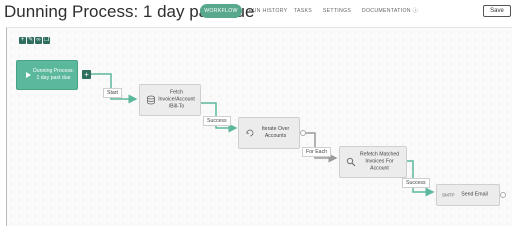  I want to click on add-step-icon: +, so click(86, 74).